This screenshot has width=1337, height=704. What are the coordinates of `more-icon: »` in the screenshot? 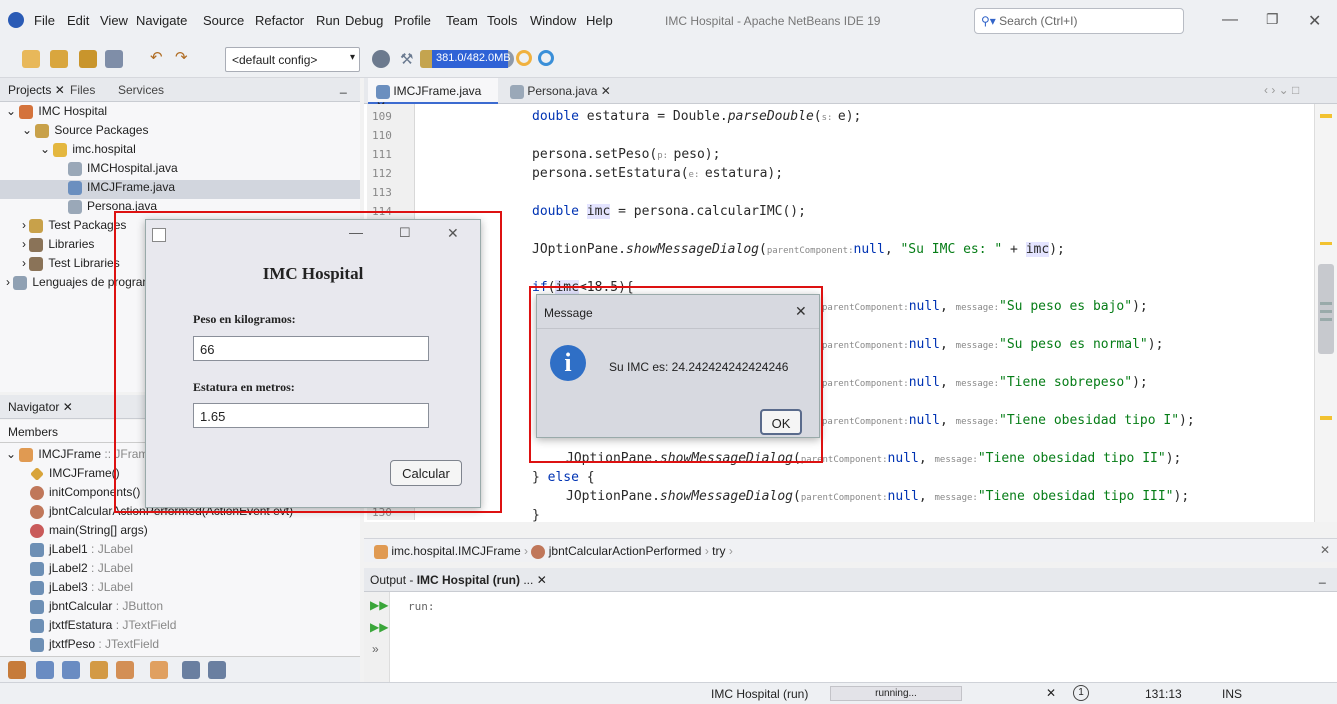 It's located at (375, 649).